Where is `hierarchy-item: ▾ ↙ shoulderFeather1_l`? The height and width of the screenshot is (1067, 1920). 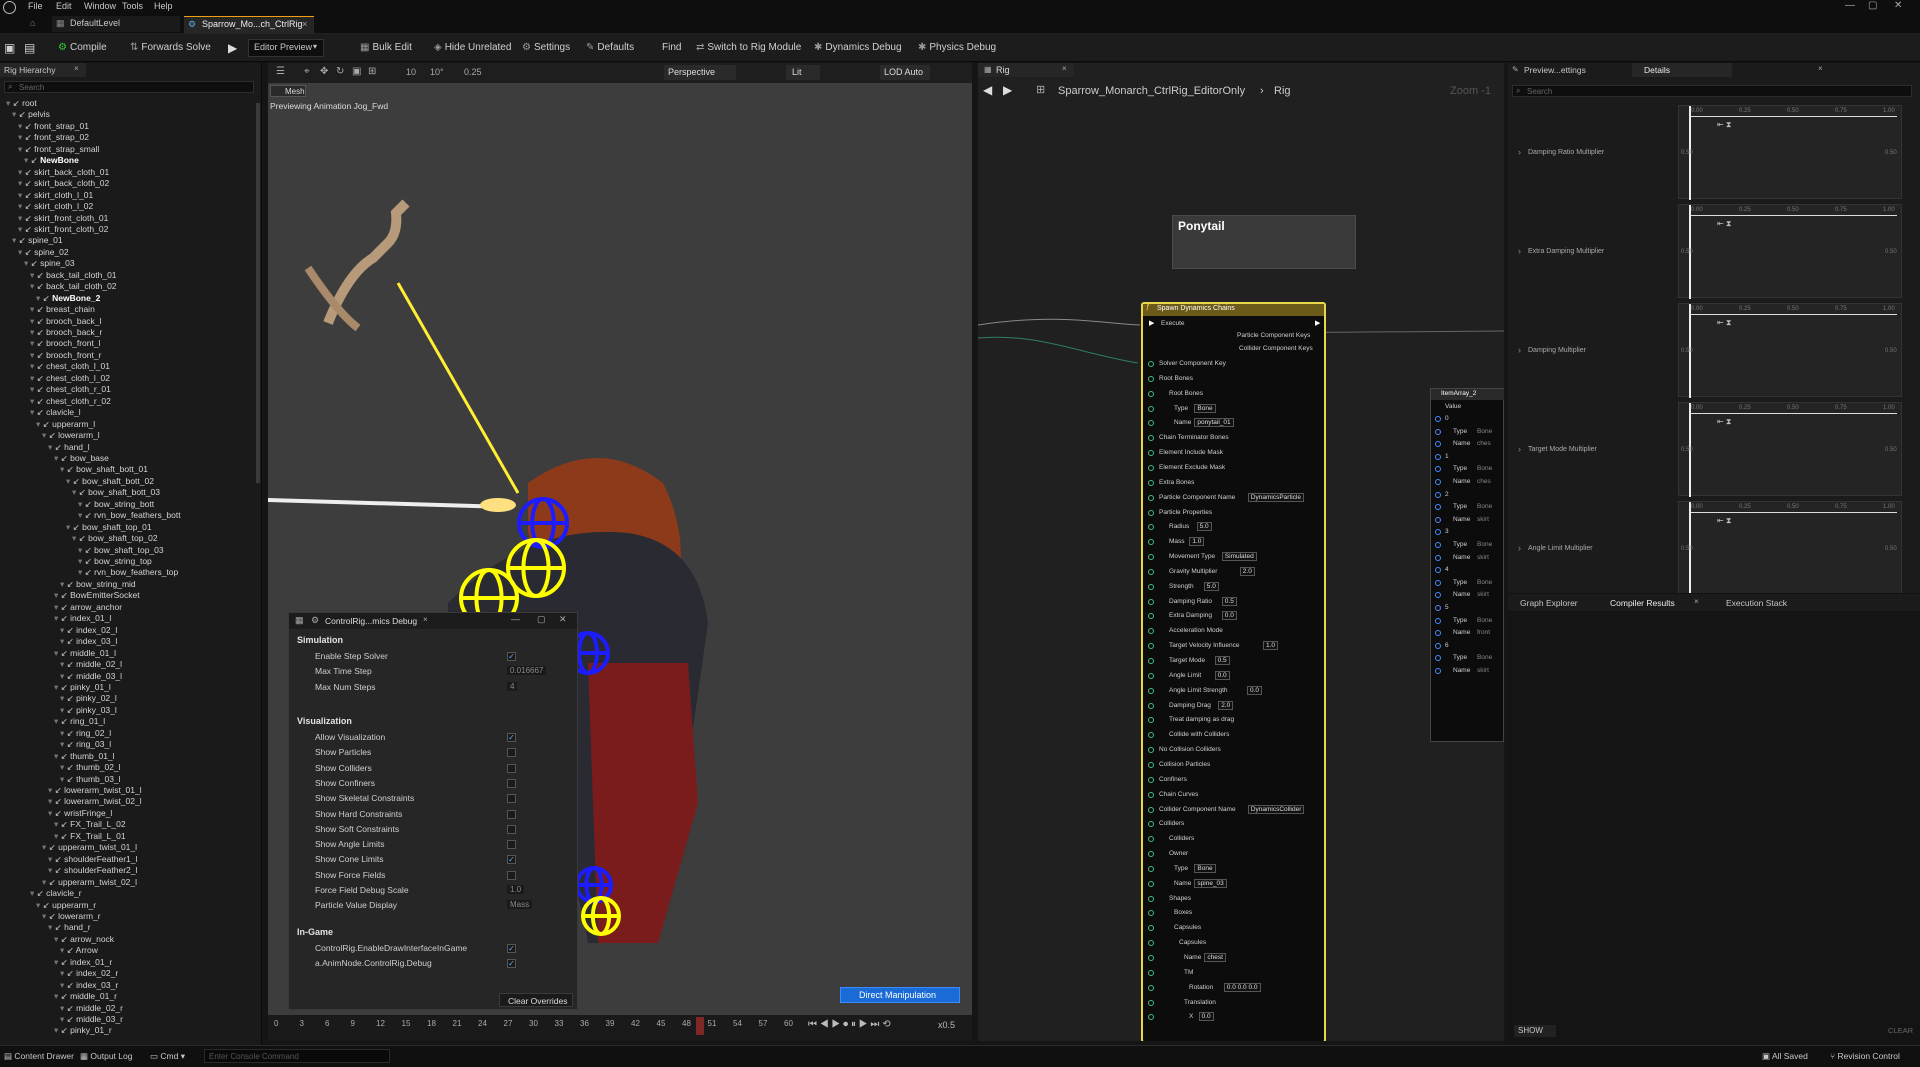 hierarchy-item: ▾ ↙ shoulderFeather1_l is located at coordinates (92, 859).